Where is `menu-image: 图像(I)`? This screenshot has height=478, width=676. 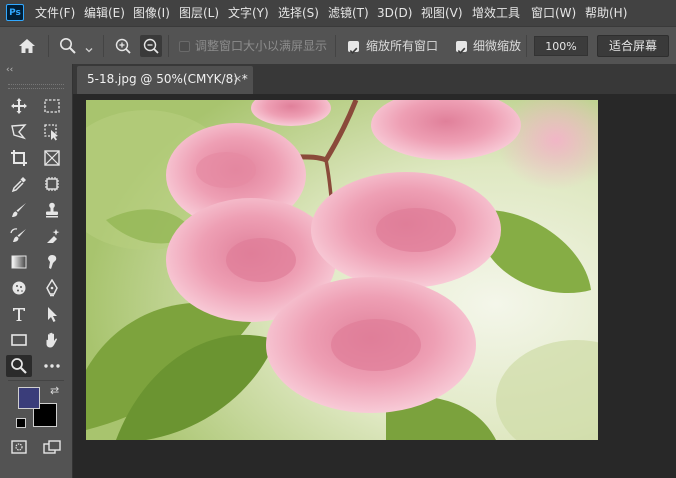 menu-image: 图像(I) is located at coordinates (151, 13).